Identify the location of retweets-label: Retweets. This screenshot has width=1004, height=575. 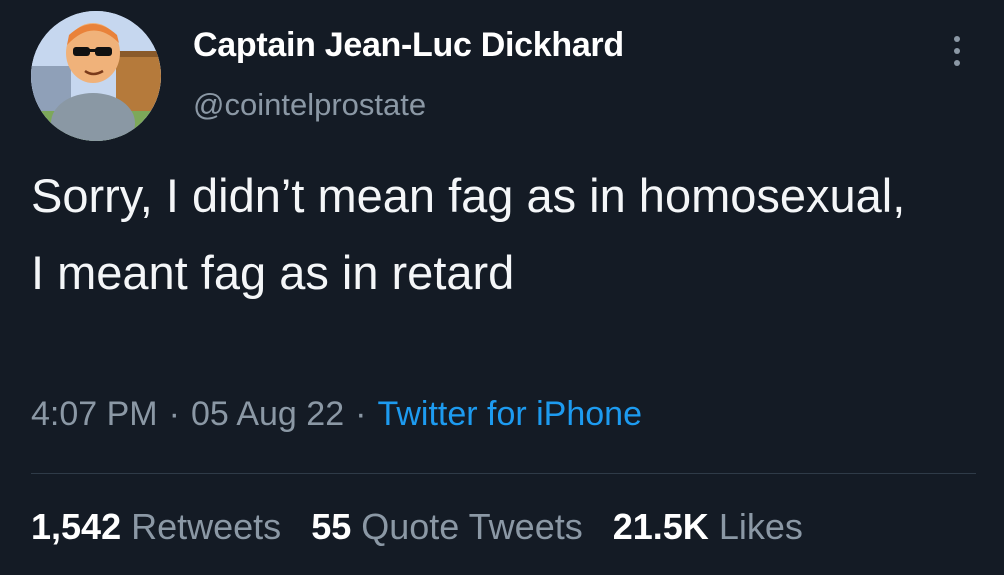
(206, 526).